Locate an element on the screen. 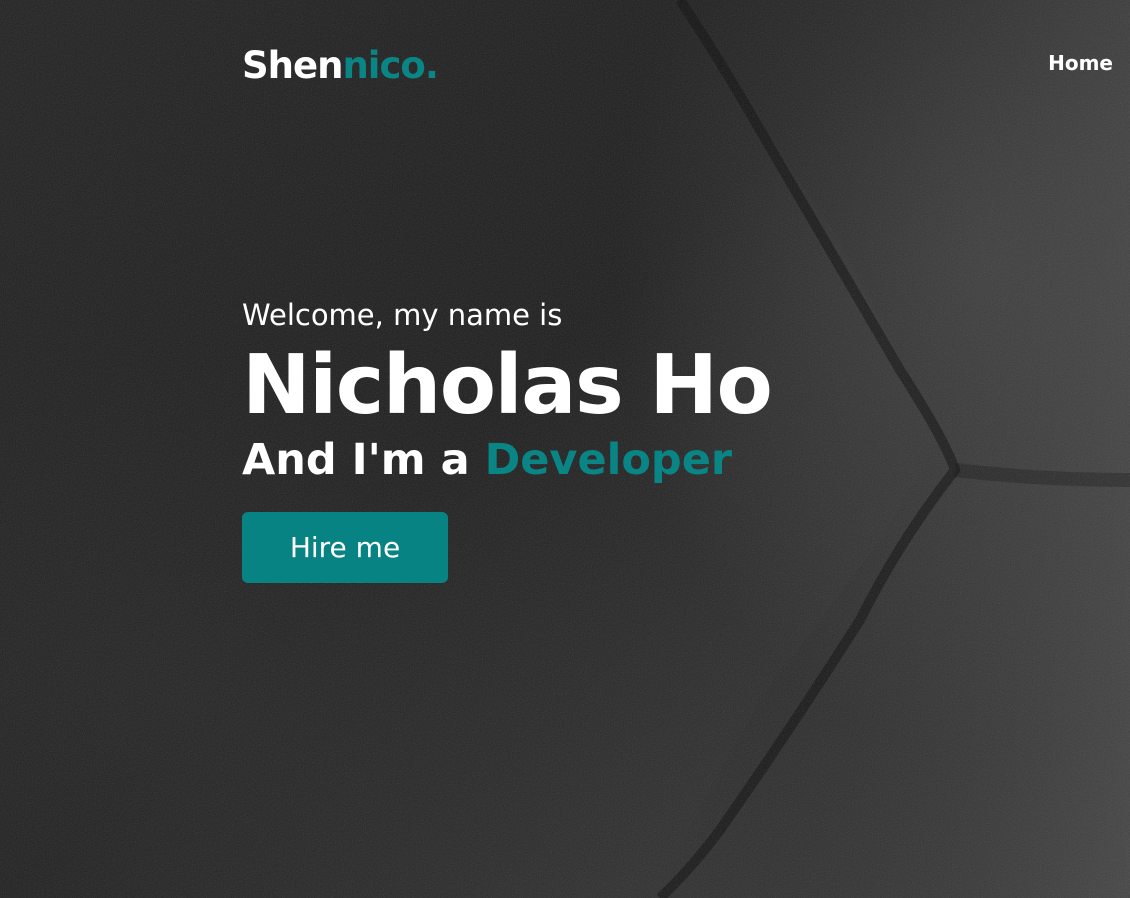 The width and height of the screenshot is (1130, 898). logo-accent-text: nico. is located at coordinates (390, 65).